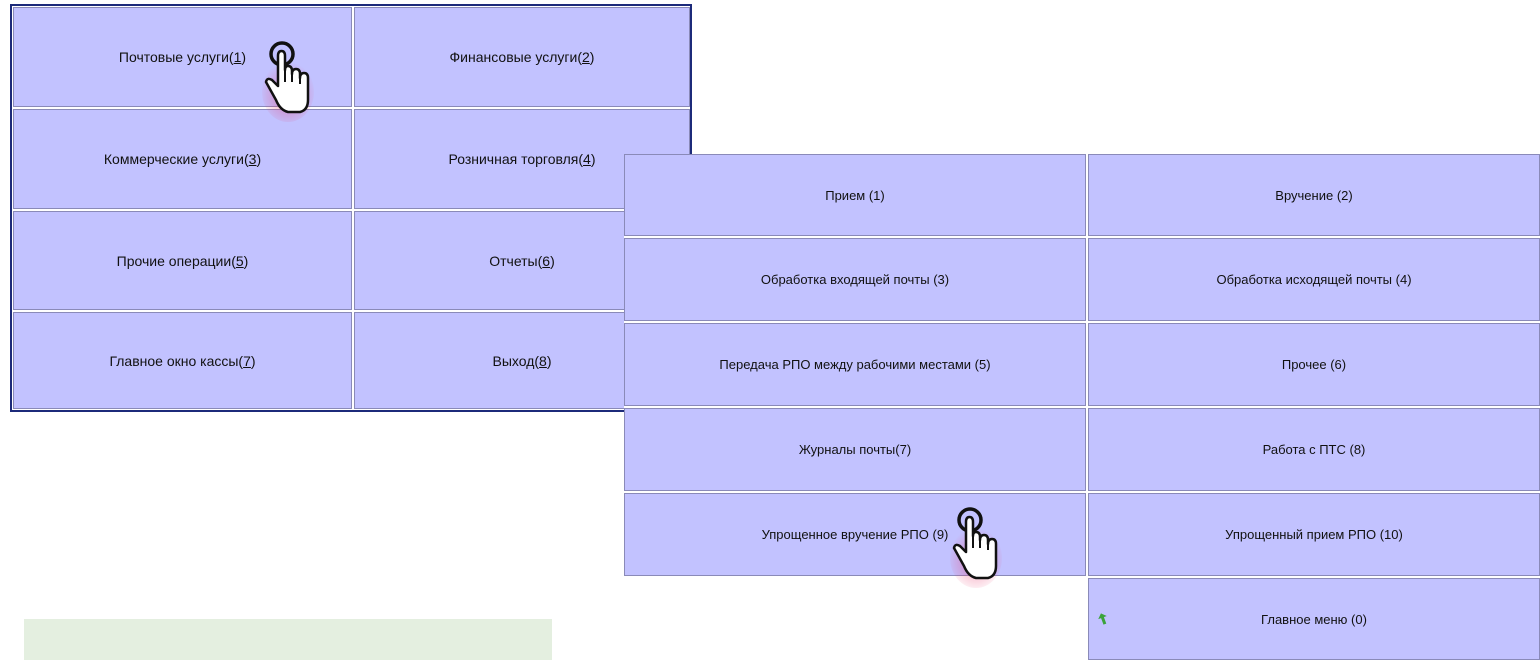 This screenshot has height=660, width=1540. What do you see at coordinates (1102, 619) in the screenshot?
I see `back-arrow-icon` at bounding box center [1102, 619].